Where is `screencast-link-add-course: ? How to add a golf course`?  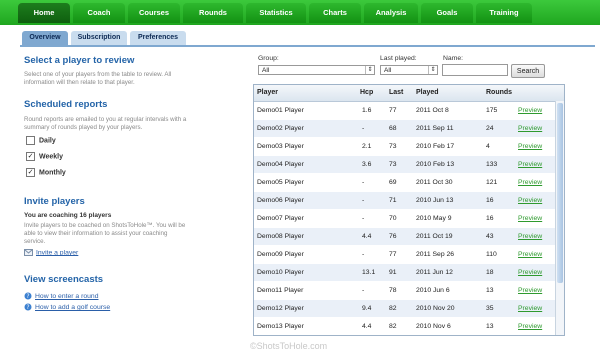 screencast-link-add-course: ? How to add a golf course is located at coordinates (67, 307).